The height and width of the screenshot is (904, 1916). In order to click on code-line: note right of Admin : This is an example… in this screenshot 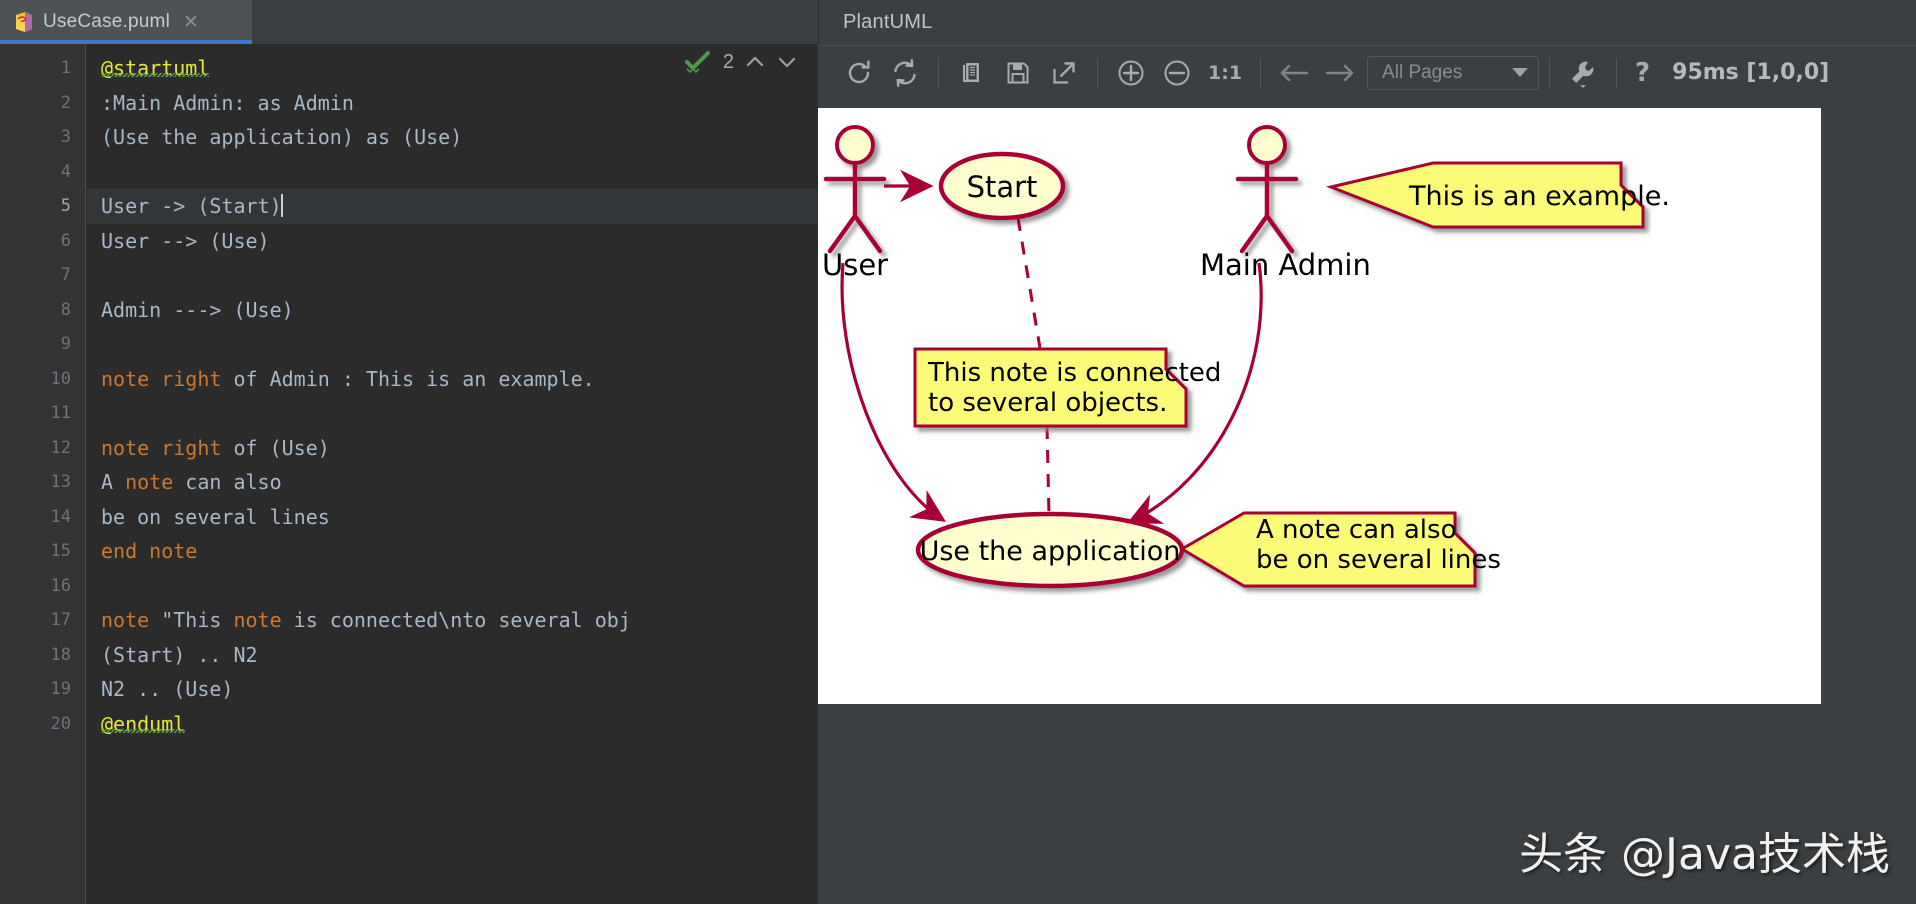, I will do `click(452, 379)`.